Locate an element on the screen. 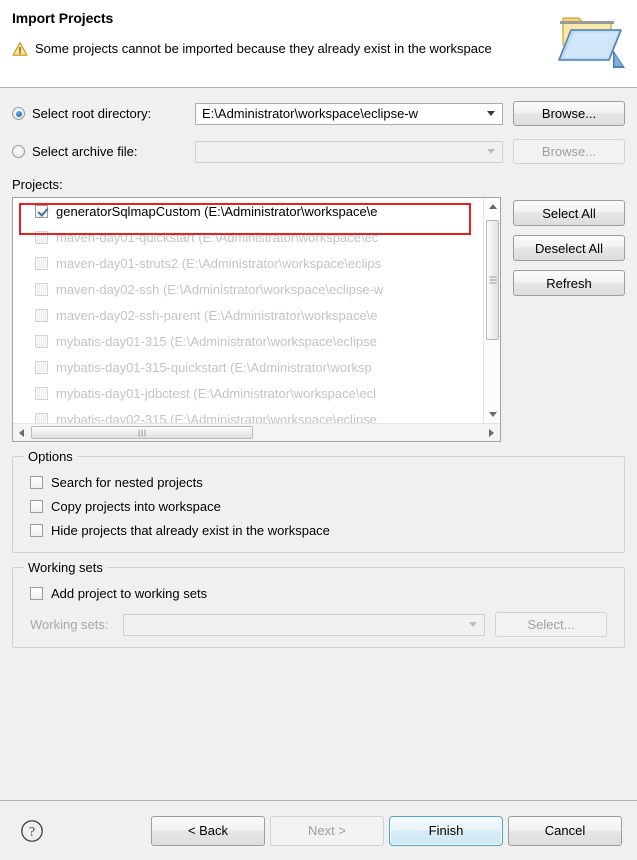 The height and width of the screenshot is (860, 637). scroll-right-arrow-icon is located at coordinates (491, 432).